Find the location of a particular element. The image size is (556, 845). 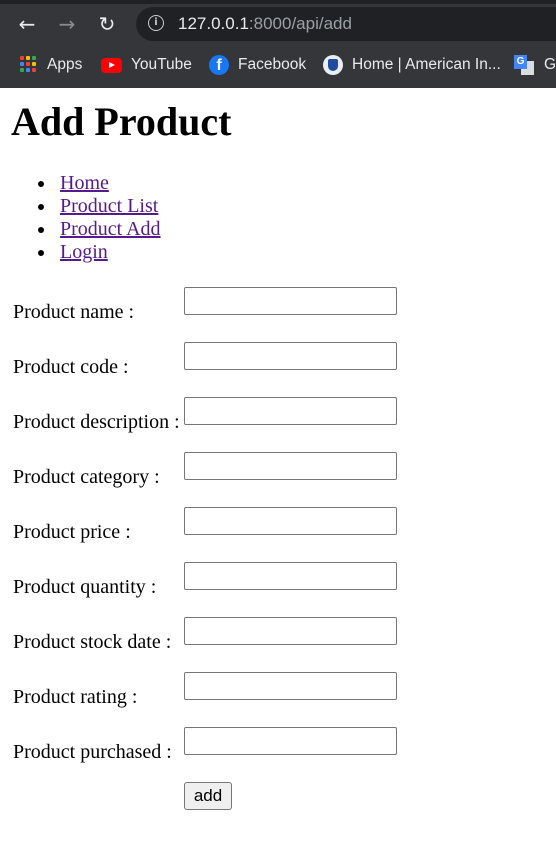

bookmark-label: G is located at coordinates (550, 64).